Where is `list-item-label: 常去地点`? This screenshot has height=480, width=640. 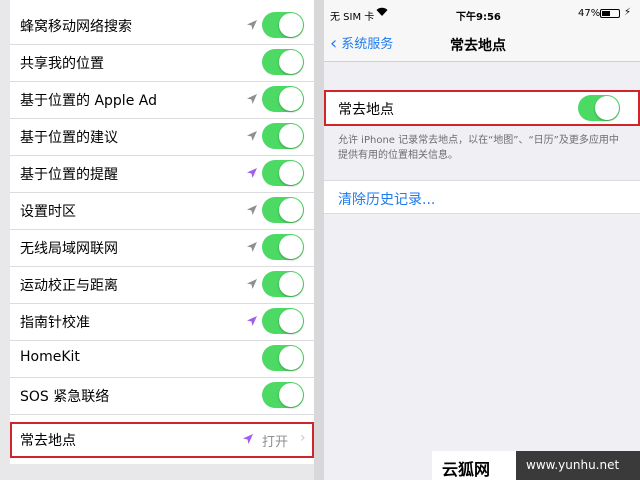 list-item-label: 常去地点 is located at coordinates (48, 441).